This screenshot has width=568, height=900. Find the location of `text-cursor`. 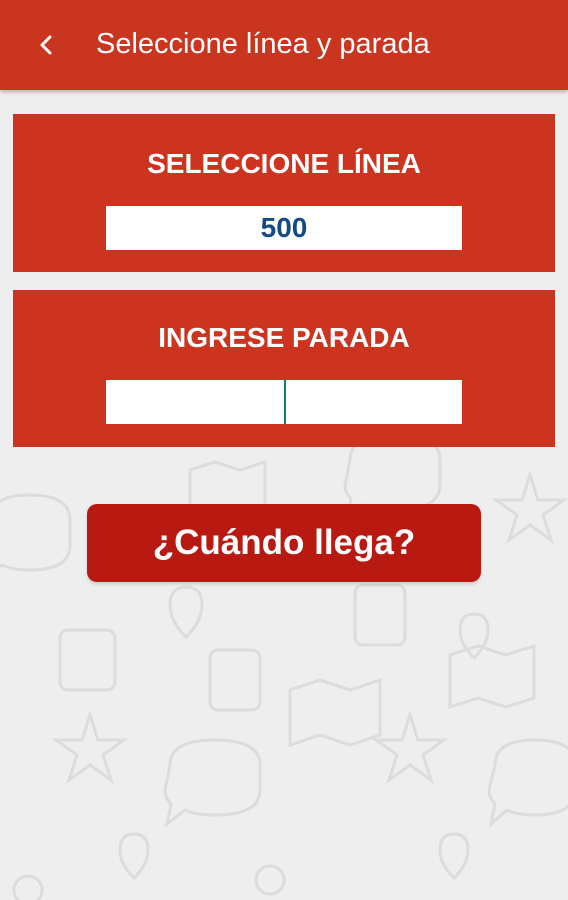

text-cursor is located at coordinates (285, 402).